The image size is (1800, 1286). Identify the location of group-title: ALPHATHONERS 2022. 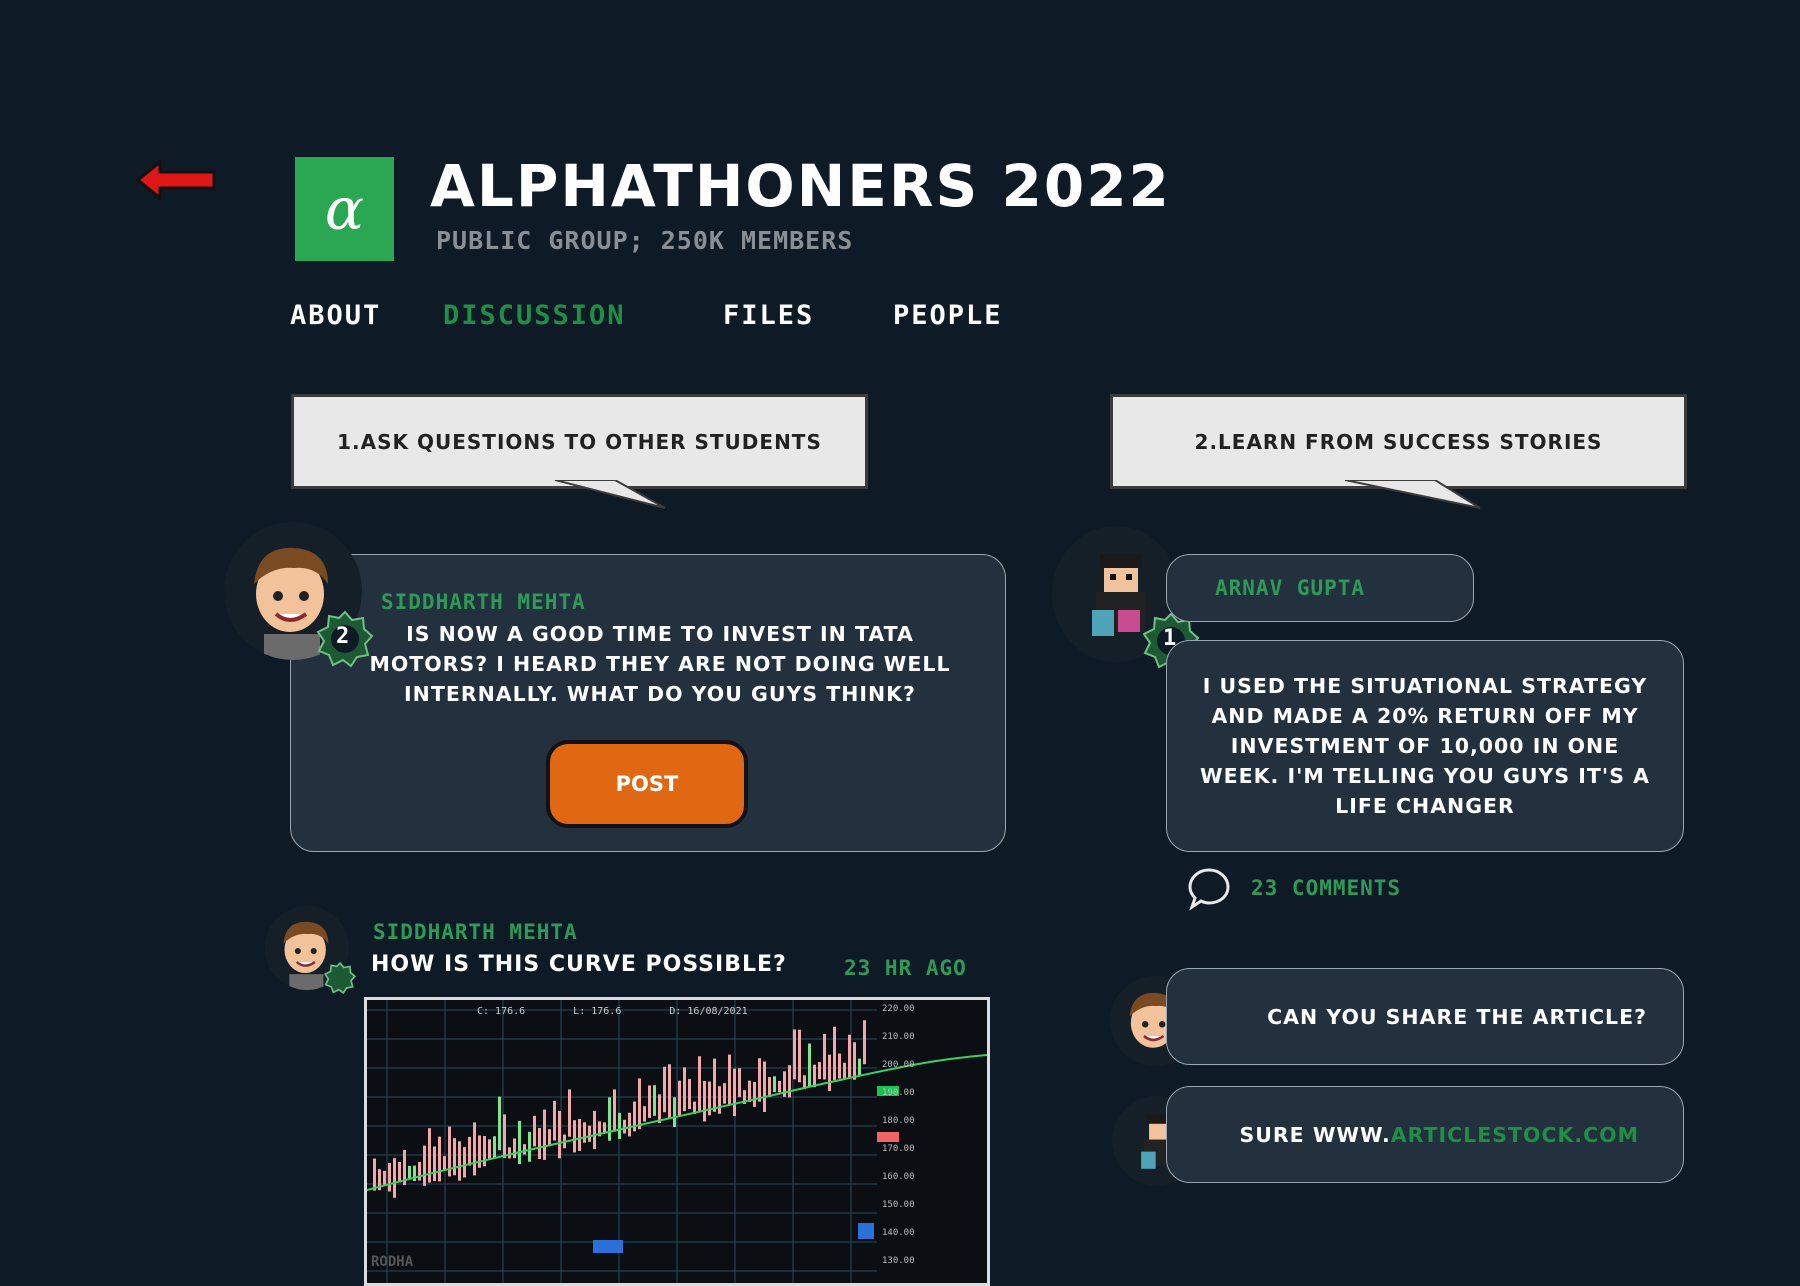
(800, 186).